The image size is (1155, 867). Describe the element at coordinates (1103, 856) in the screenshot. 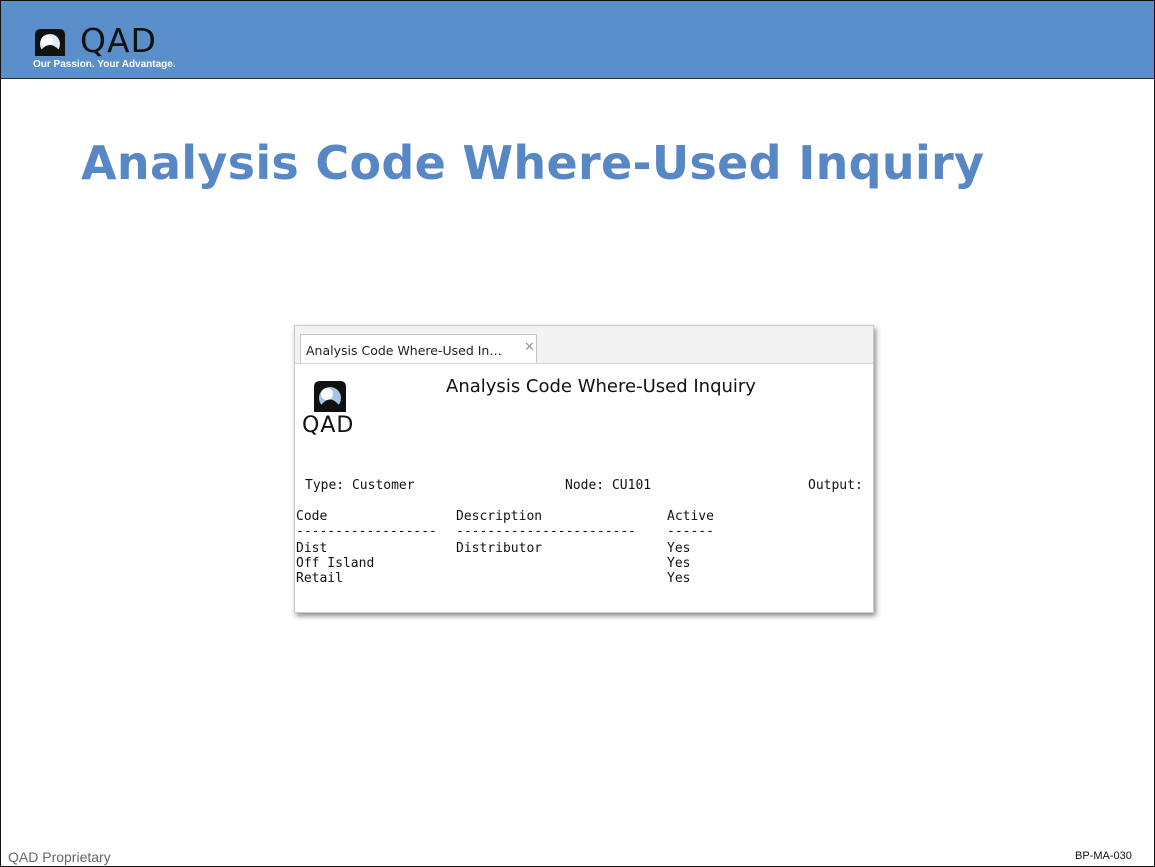

I see `footer-slide-id: BP-MA-030` at that location.